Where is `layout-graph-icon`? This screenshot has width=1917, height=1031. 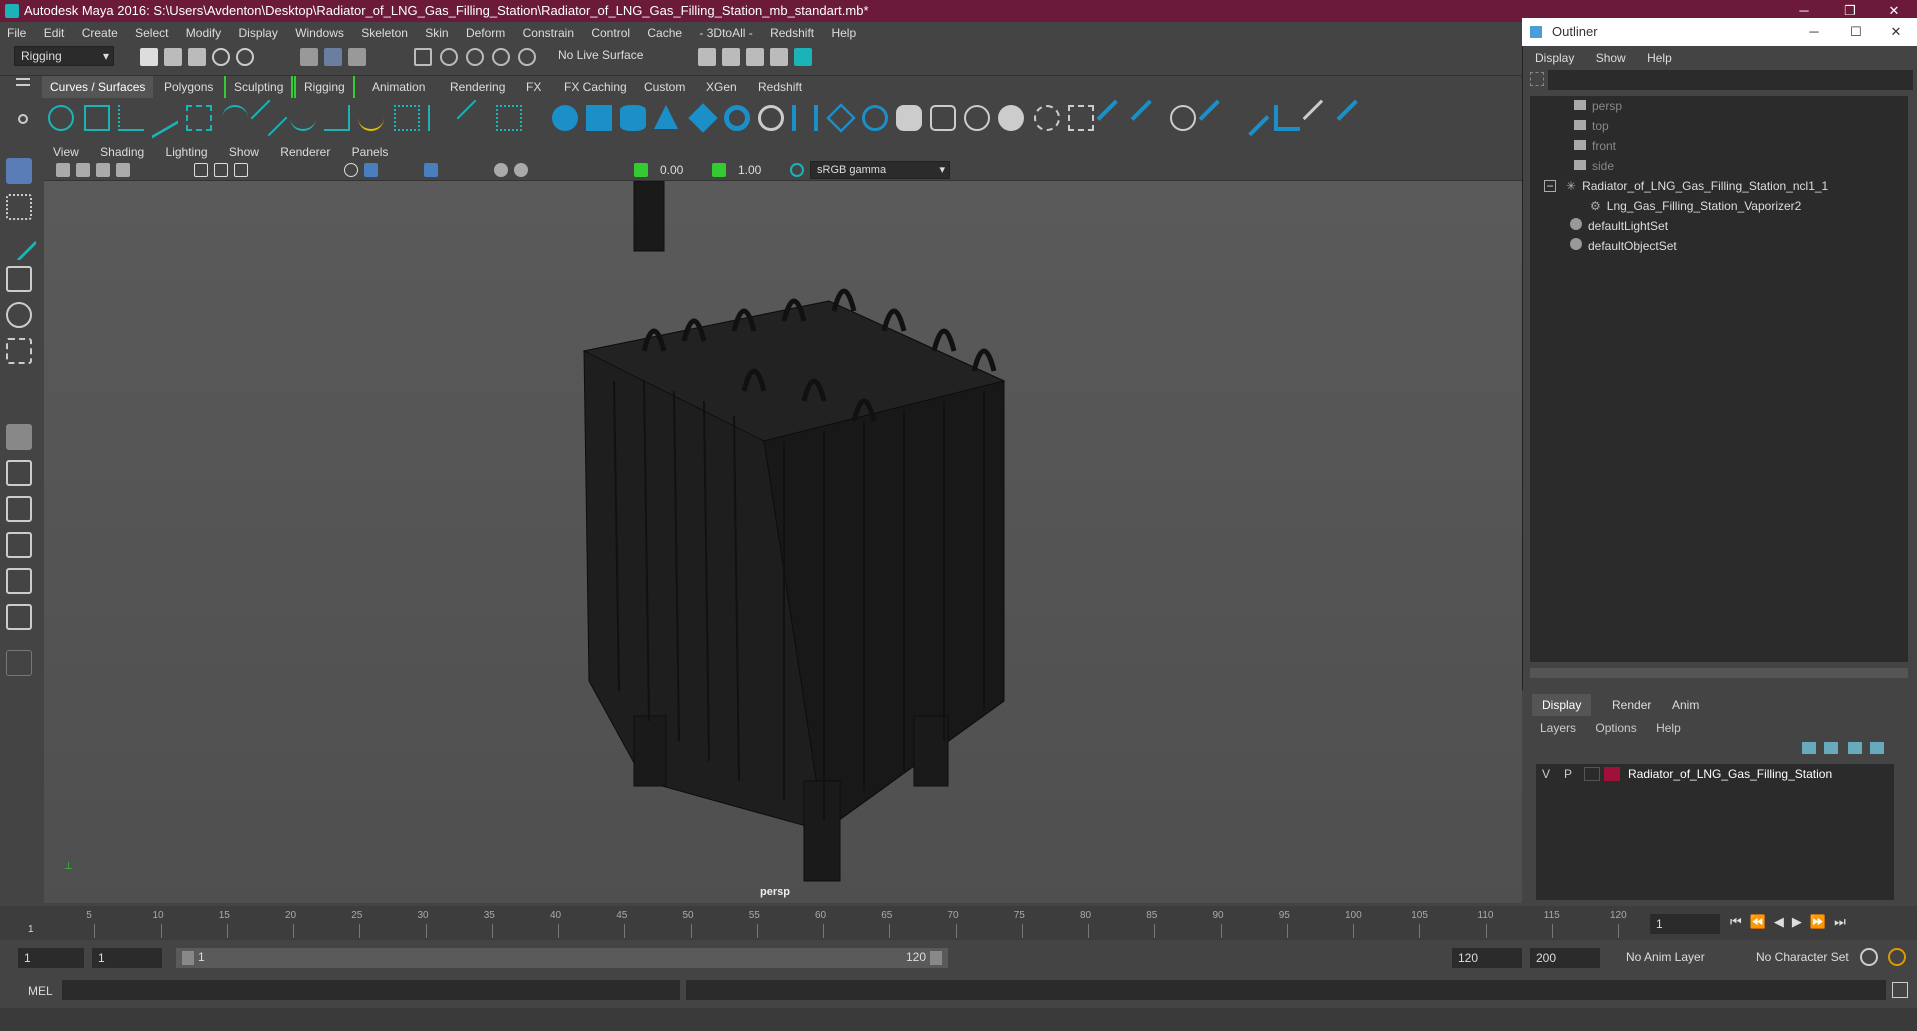 layout-graph-icon is located at coordinates (19, 581).